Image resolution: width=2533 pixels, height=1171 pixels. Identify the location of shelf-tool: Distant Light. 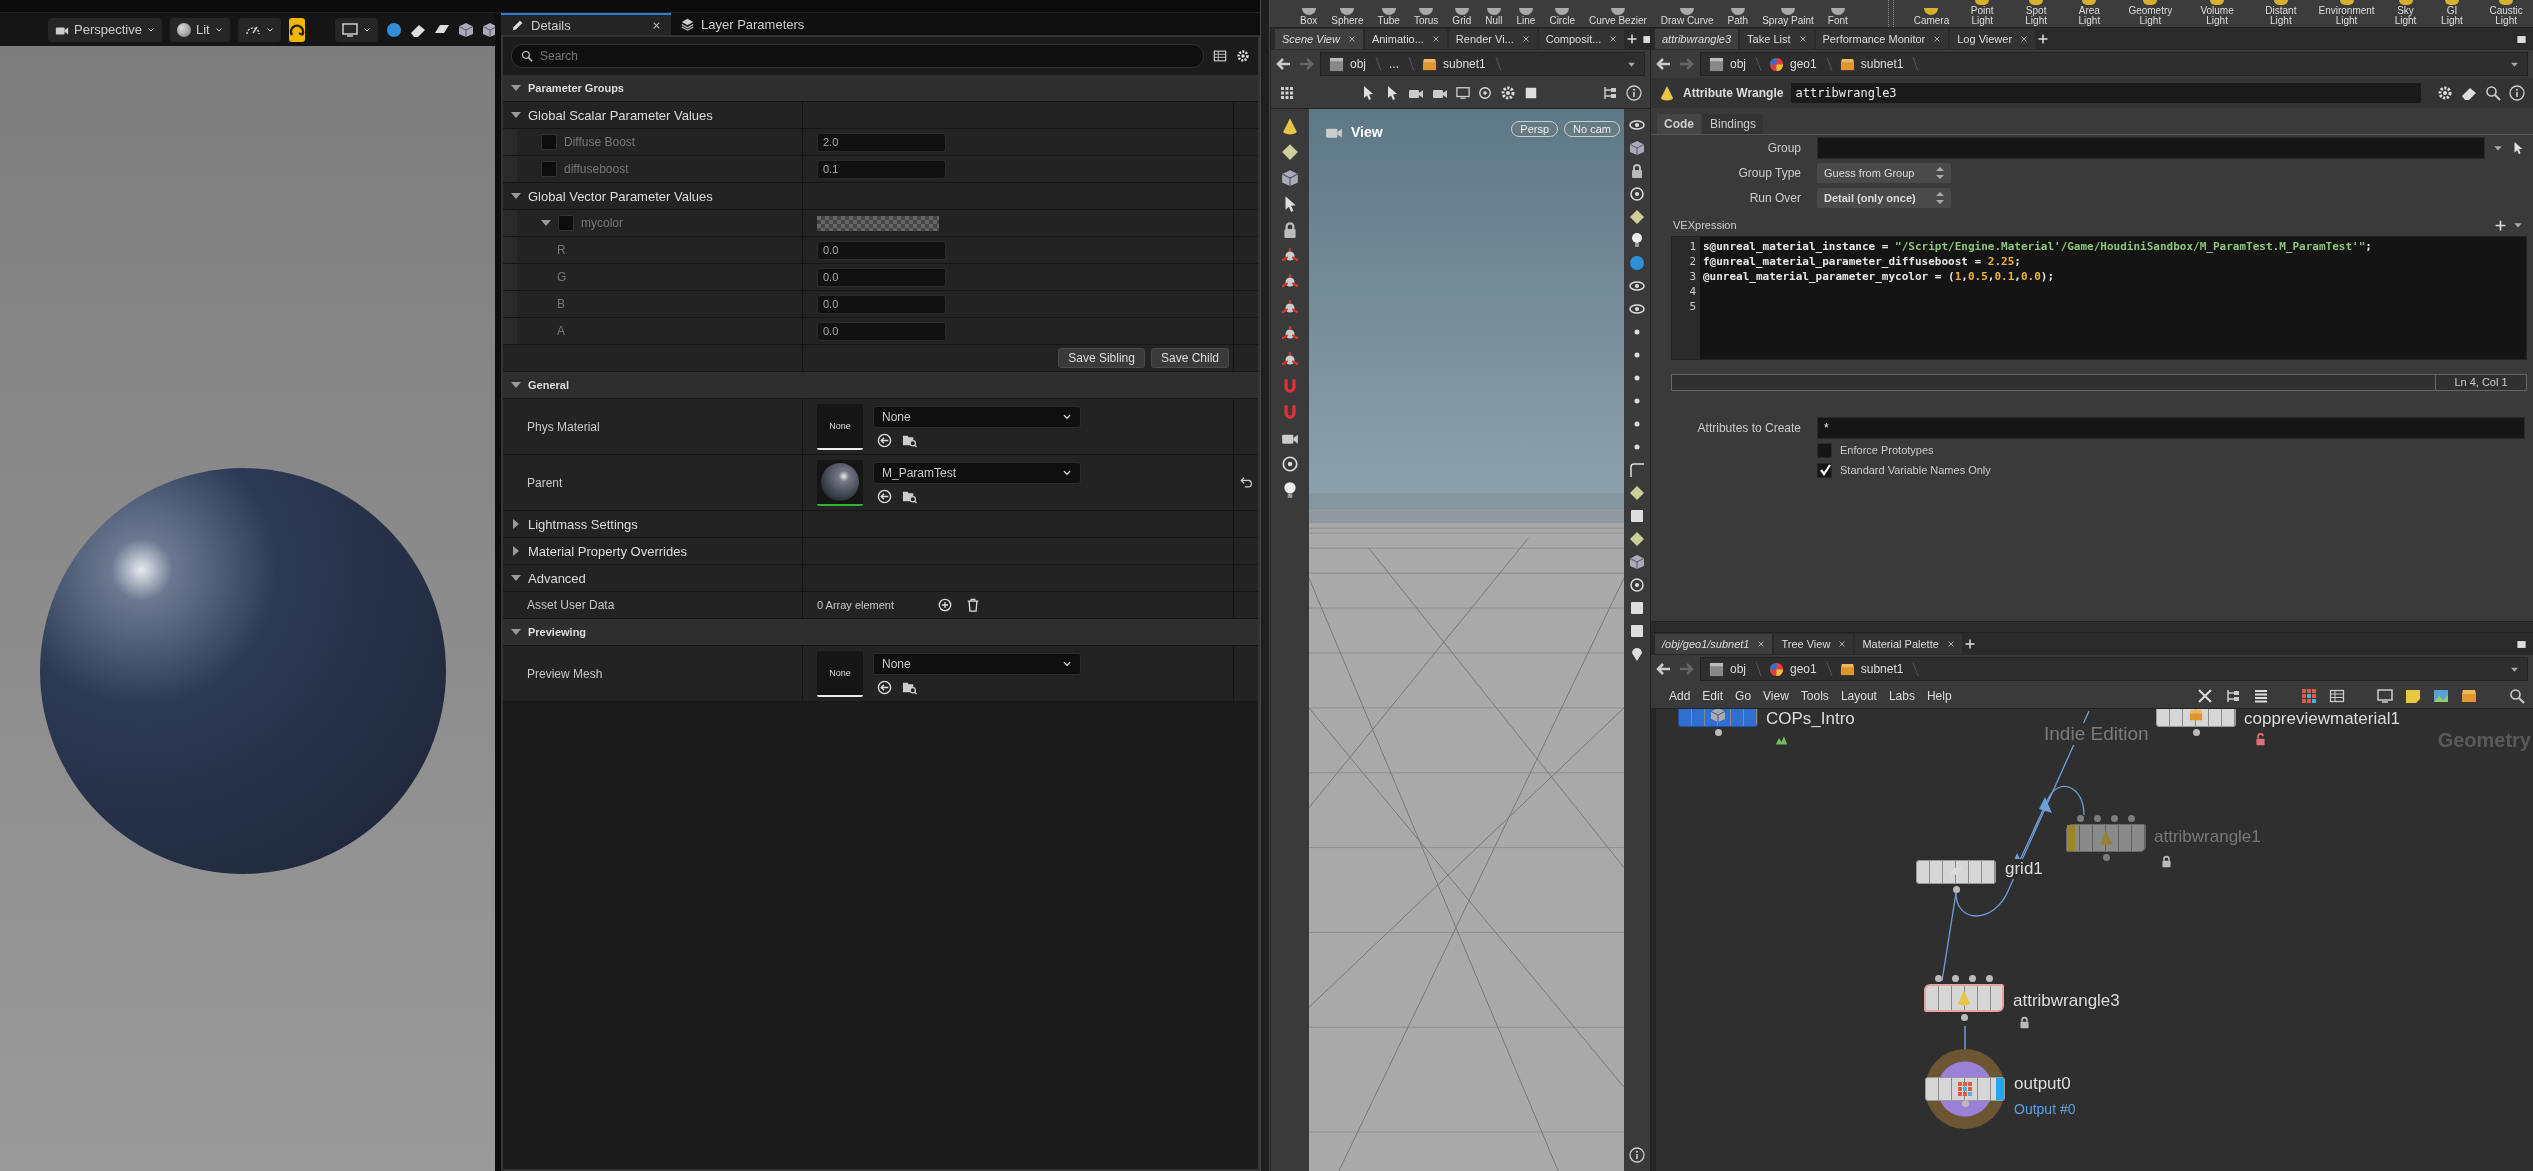
(2281, 13).